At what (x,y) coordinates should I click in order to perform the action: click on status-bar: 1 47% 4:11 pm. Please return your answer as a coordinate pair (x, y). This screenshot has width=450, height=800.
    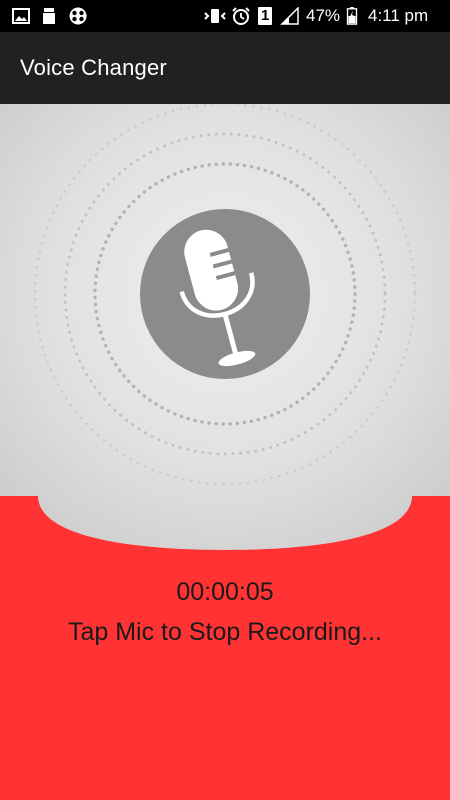
    Looking at the image, I should click on (225, 16).